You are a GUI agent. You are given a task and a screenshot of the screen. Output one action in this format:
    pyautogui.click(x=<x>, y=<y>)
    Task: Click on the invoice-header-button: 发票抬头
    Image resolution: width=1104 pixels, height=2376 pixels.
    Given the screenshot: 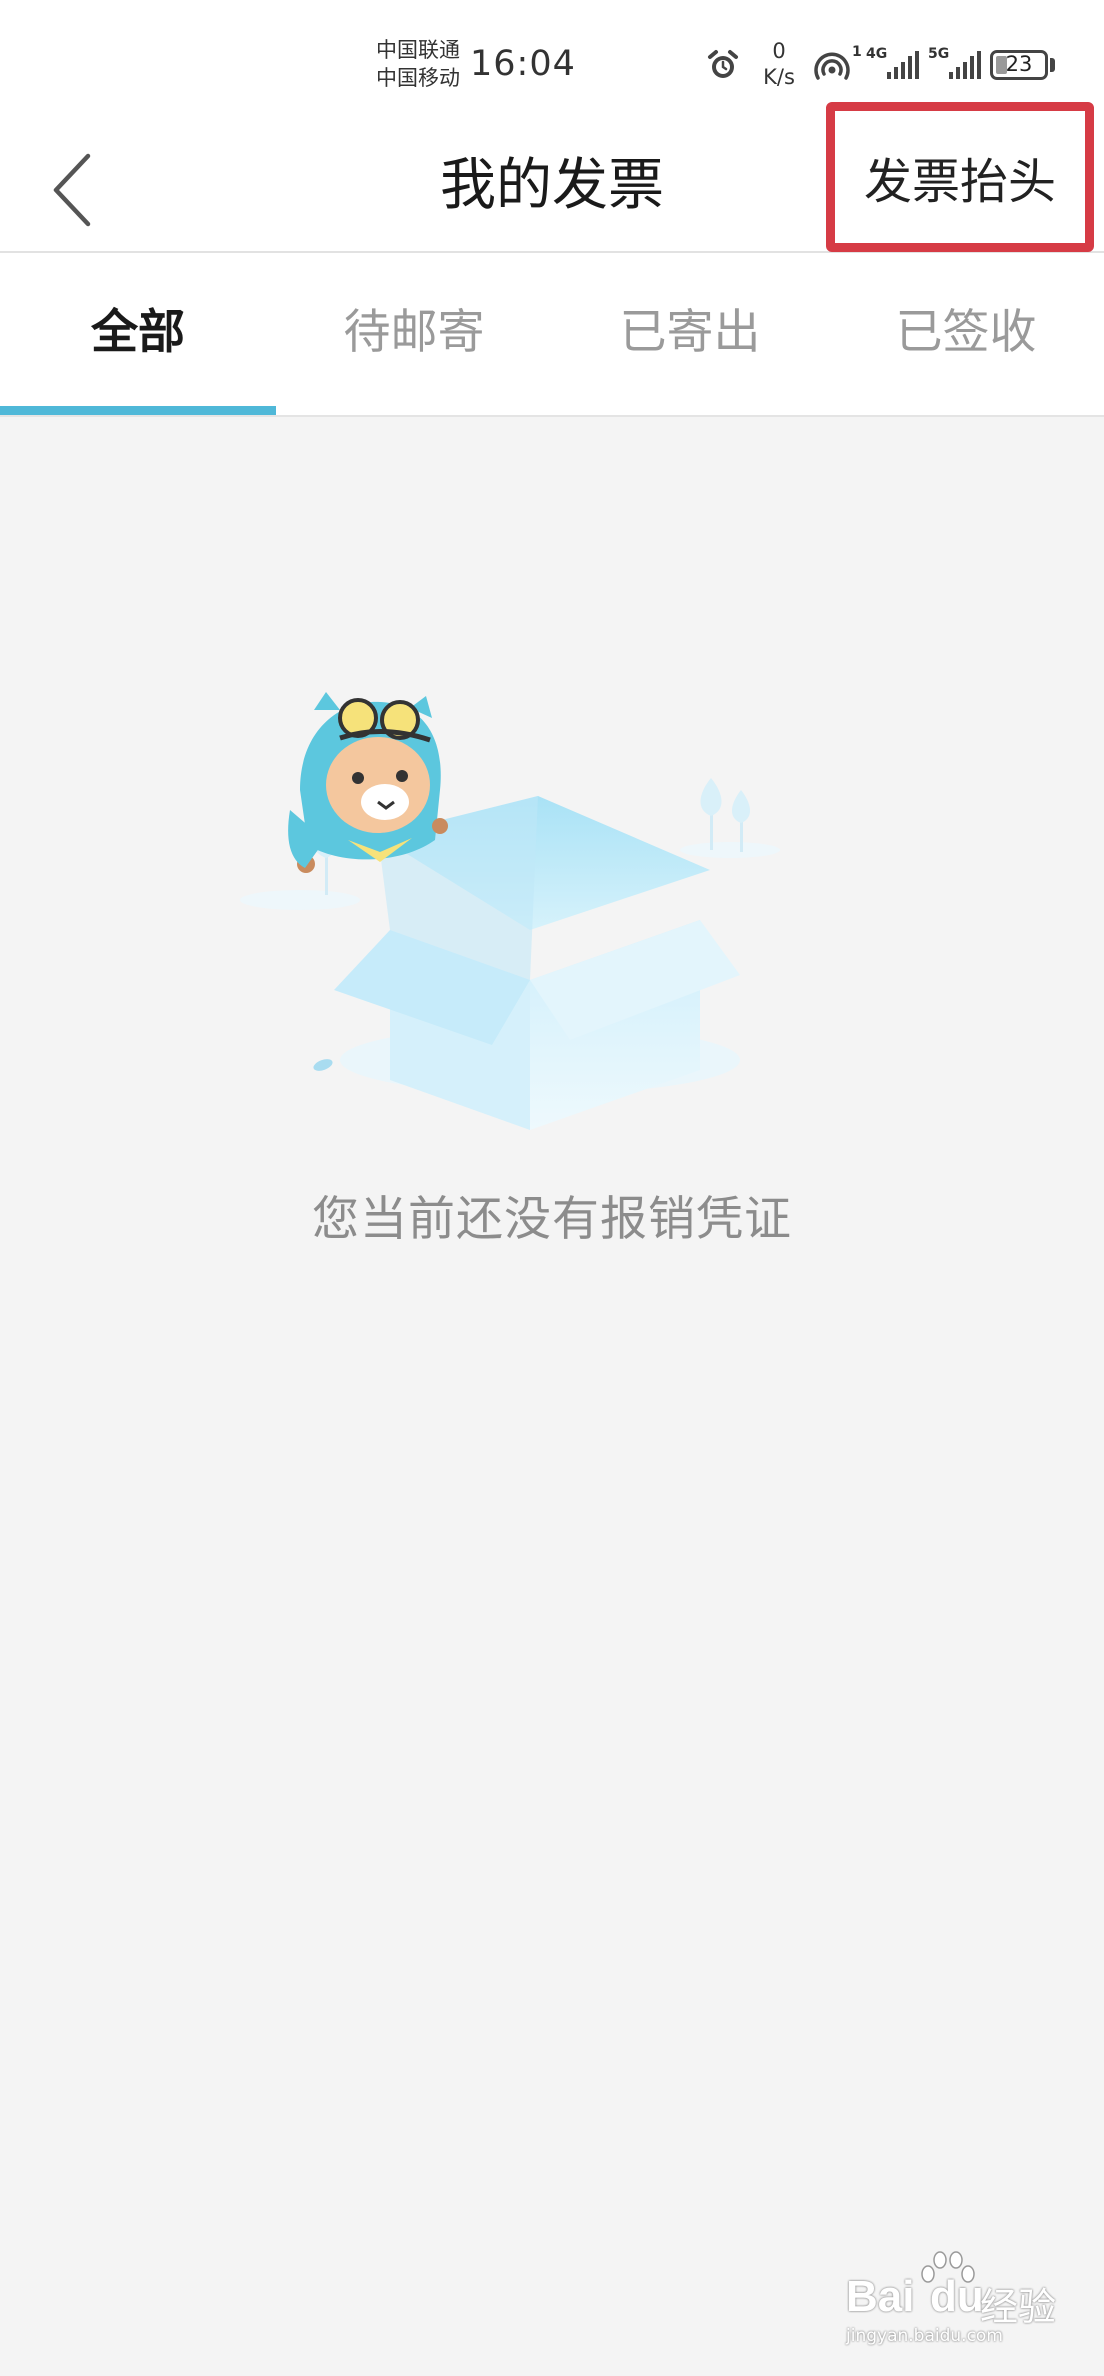 What is the action you would take?
    pyautogui.click(x=960, y=177)
    